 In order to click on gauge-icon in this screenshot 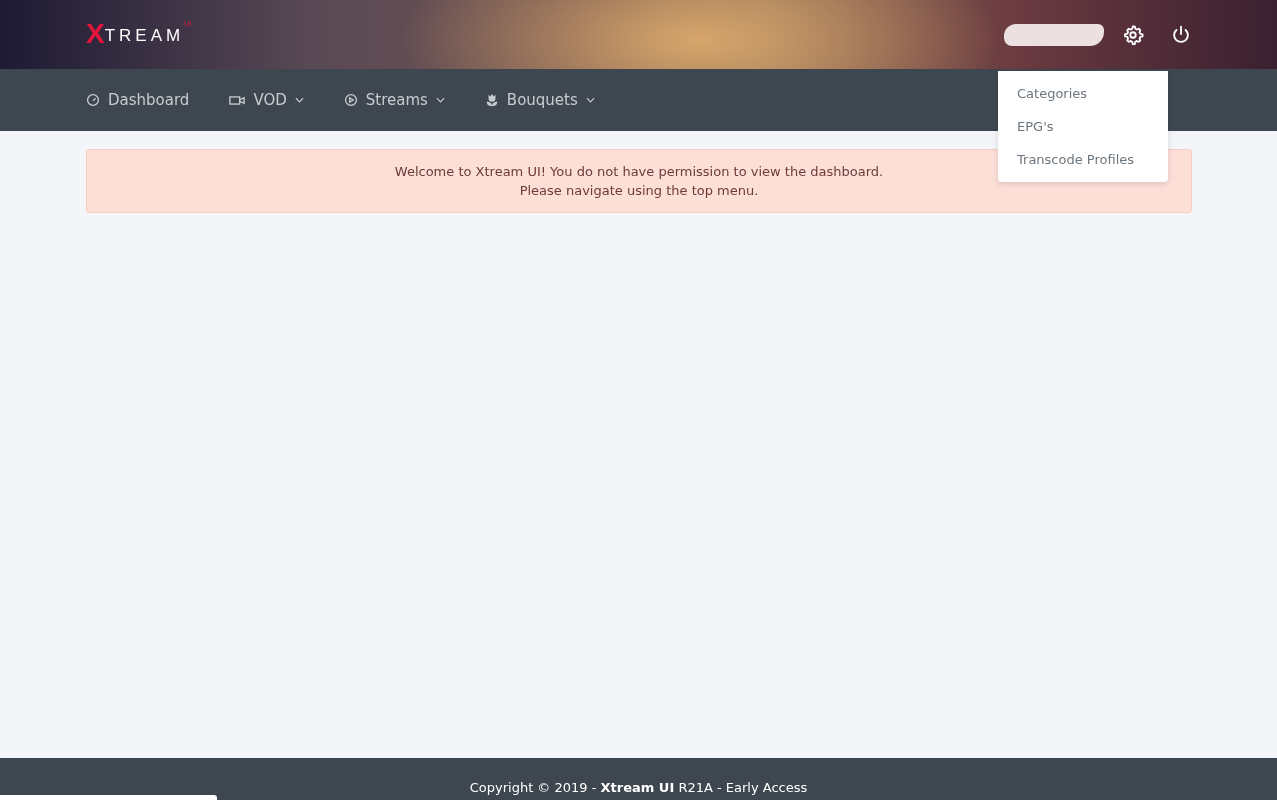, I will do `click(93, 100)`.